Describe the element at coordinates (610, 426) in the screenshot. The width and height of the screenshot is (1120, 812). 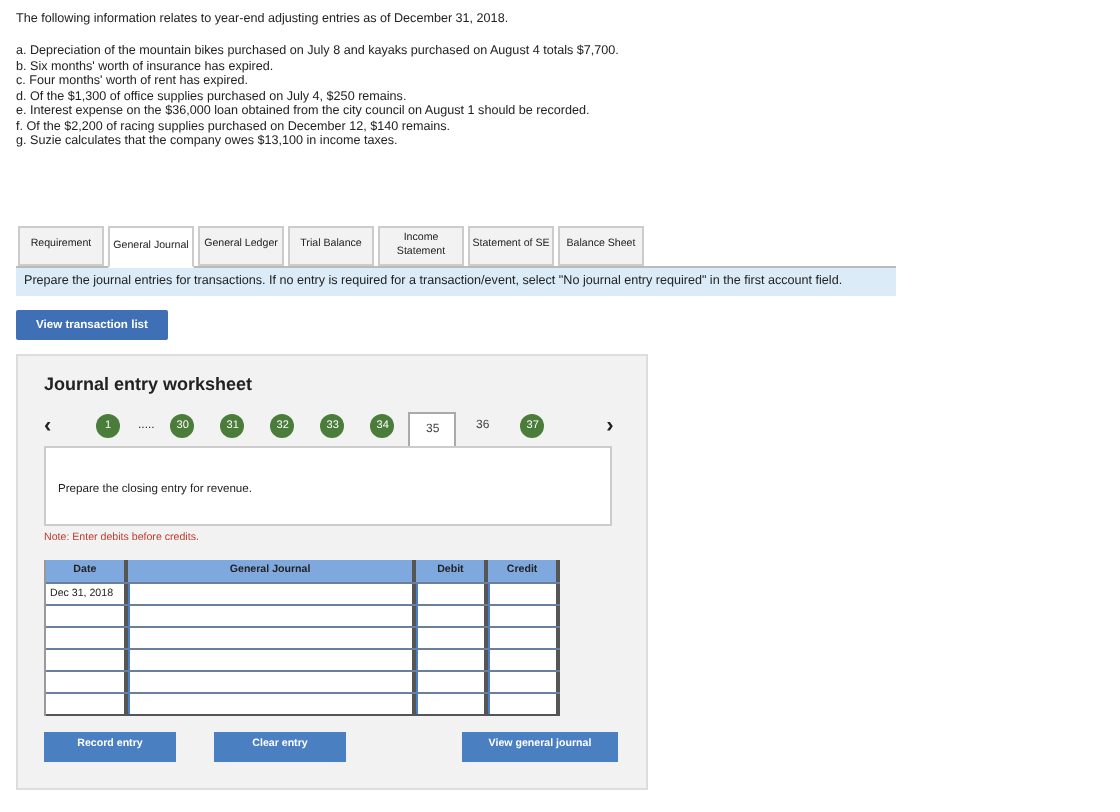
I see `next-button: ›` at that location.